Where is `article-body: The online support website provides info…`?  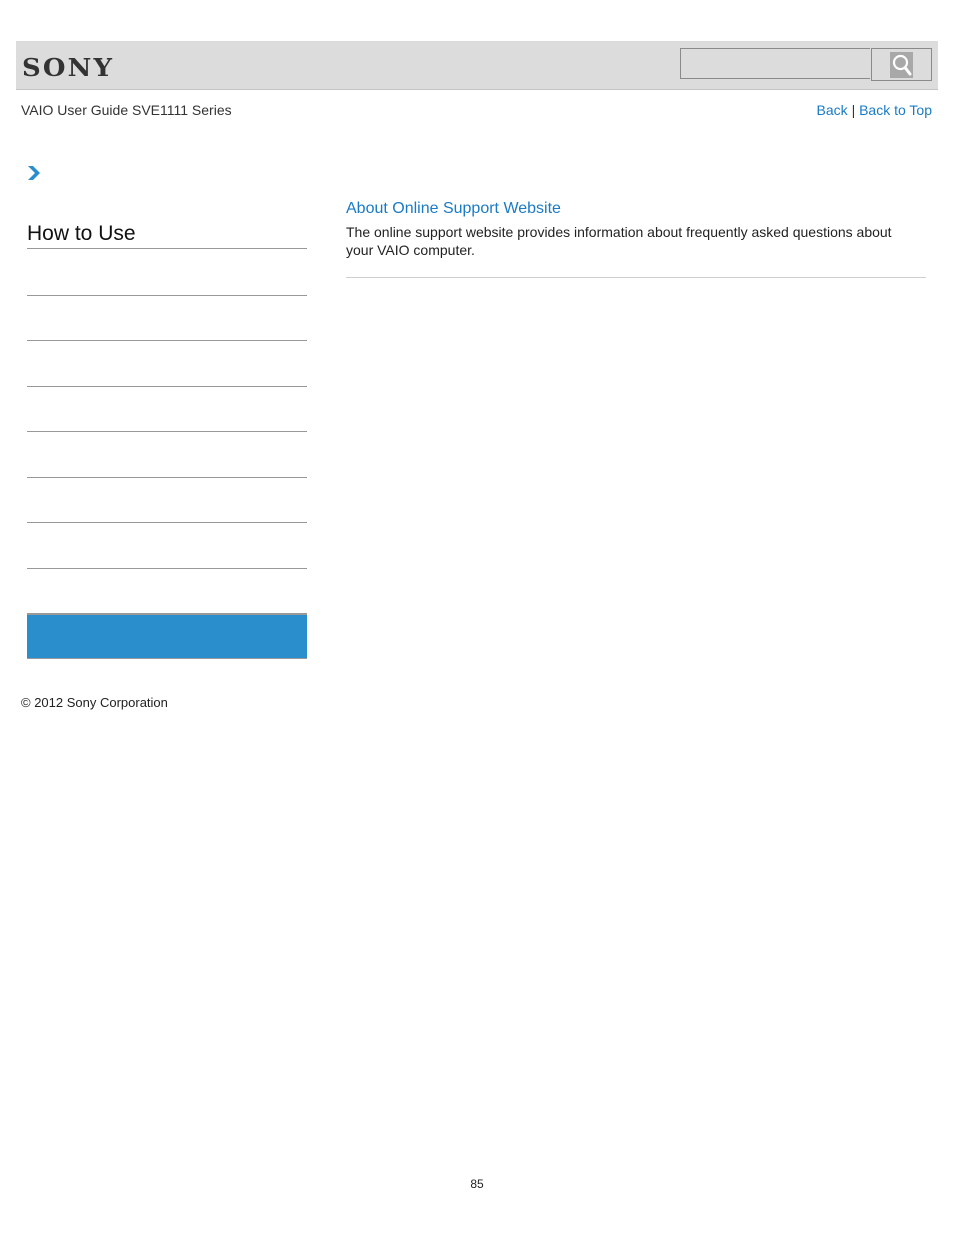 article-body: The online support website provides info… is located at coordinates (619, 241).